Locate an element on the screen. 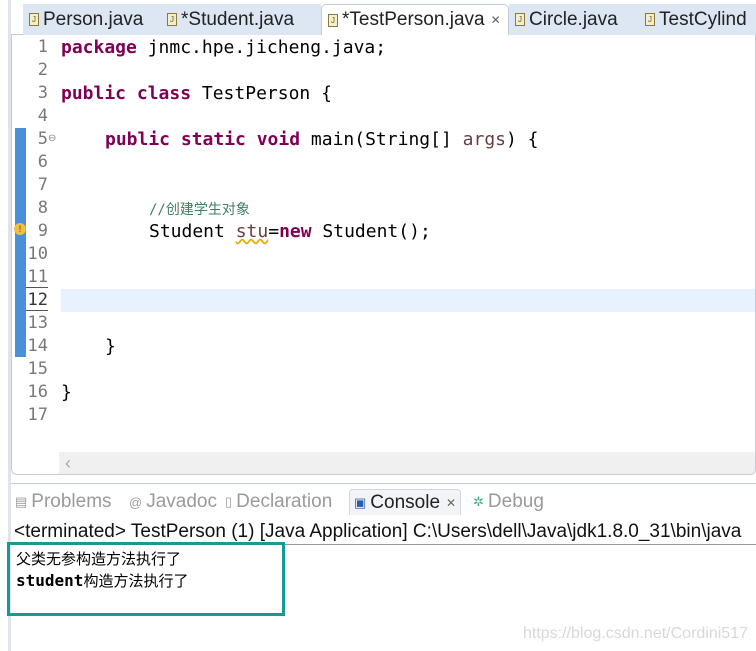 The width and height of the screenshot is (756, 651). tab-label: Circle.java is located at coordinates (573, 19).